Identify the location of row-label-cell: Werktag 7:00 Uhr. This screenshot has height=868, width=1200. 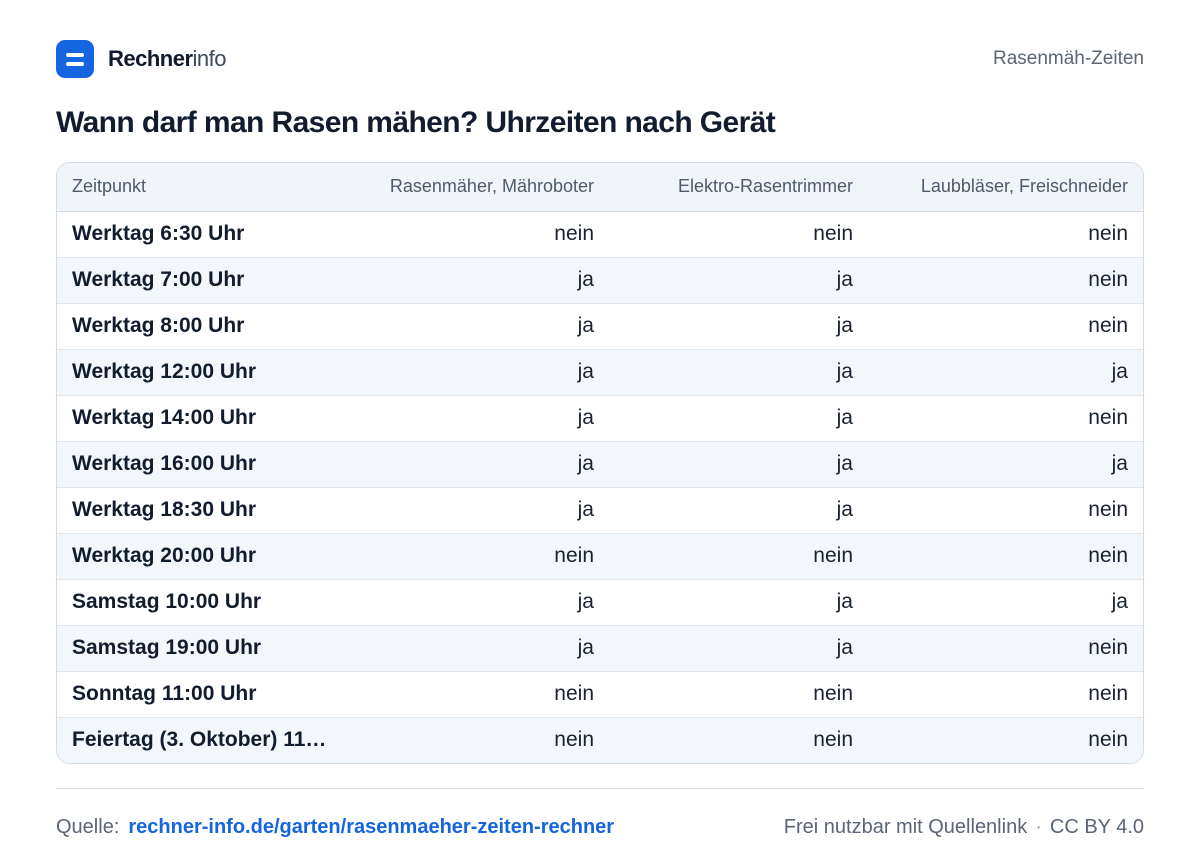
(202, 279).